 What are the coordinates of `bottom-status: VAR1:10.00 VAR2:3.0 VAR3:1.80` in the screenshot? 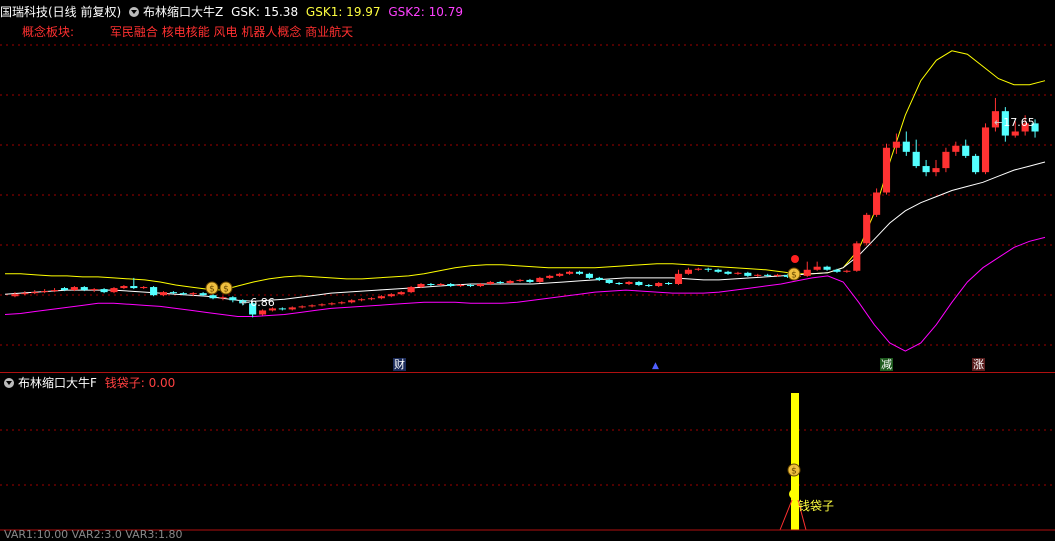 It's located at (93, 534).